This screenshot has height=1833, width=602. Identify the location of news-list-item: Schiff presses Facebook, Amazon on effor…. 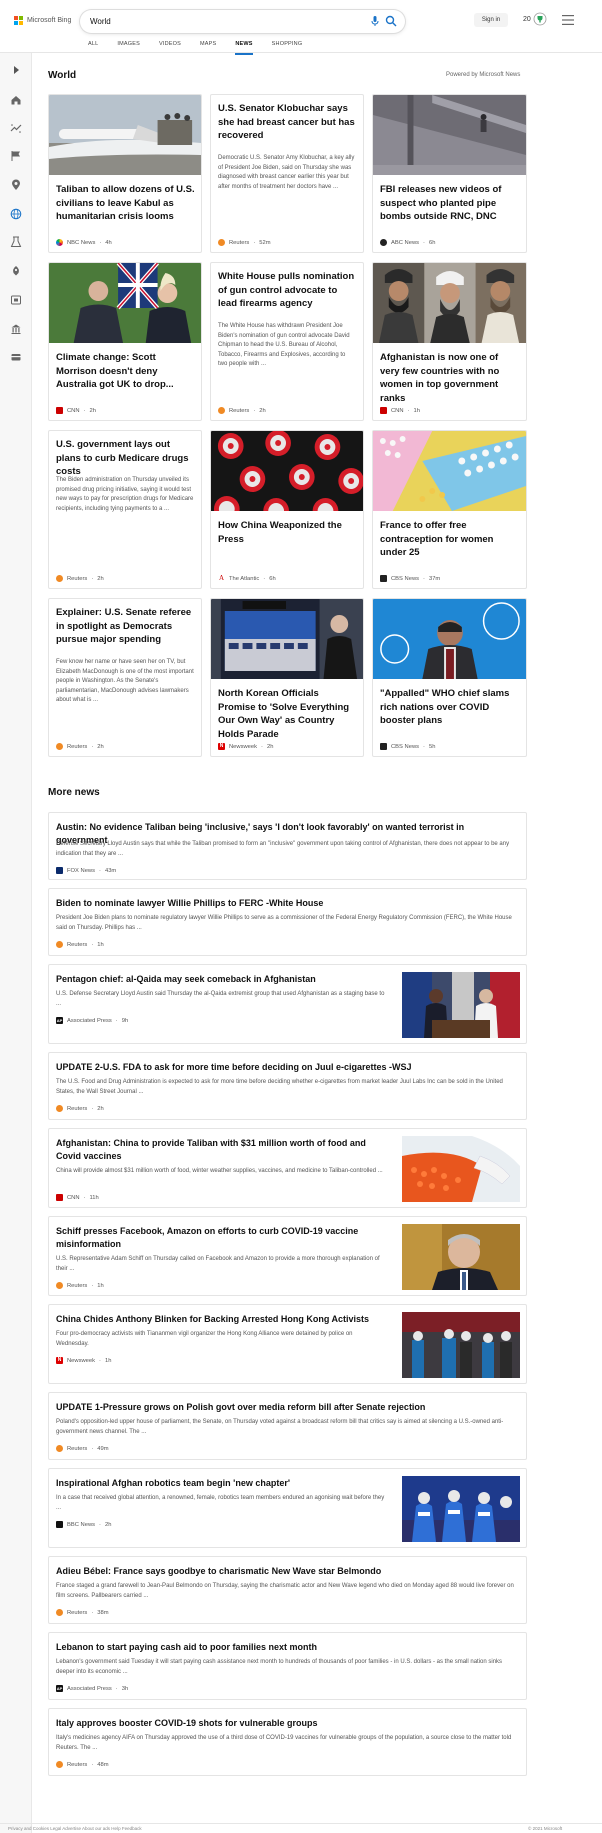
(287, 1256).